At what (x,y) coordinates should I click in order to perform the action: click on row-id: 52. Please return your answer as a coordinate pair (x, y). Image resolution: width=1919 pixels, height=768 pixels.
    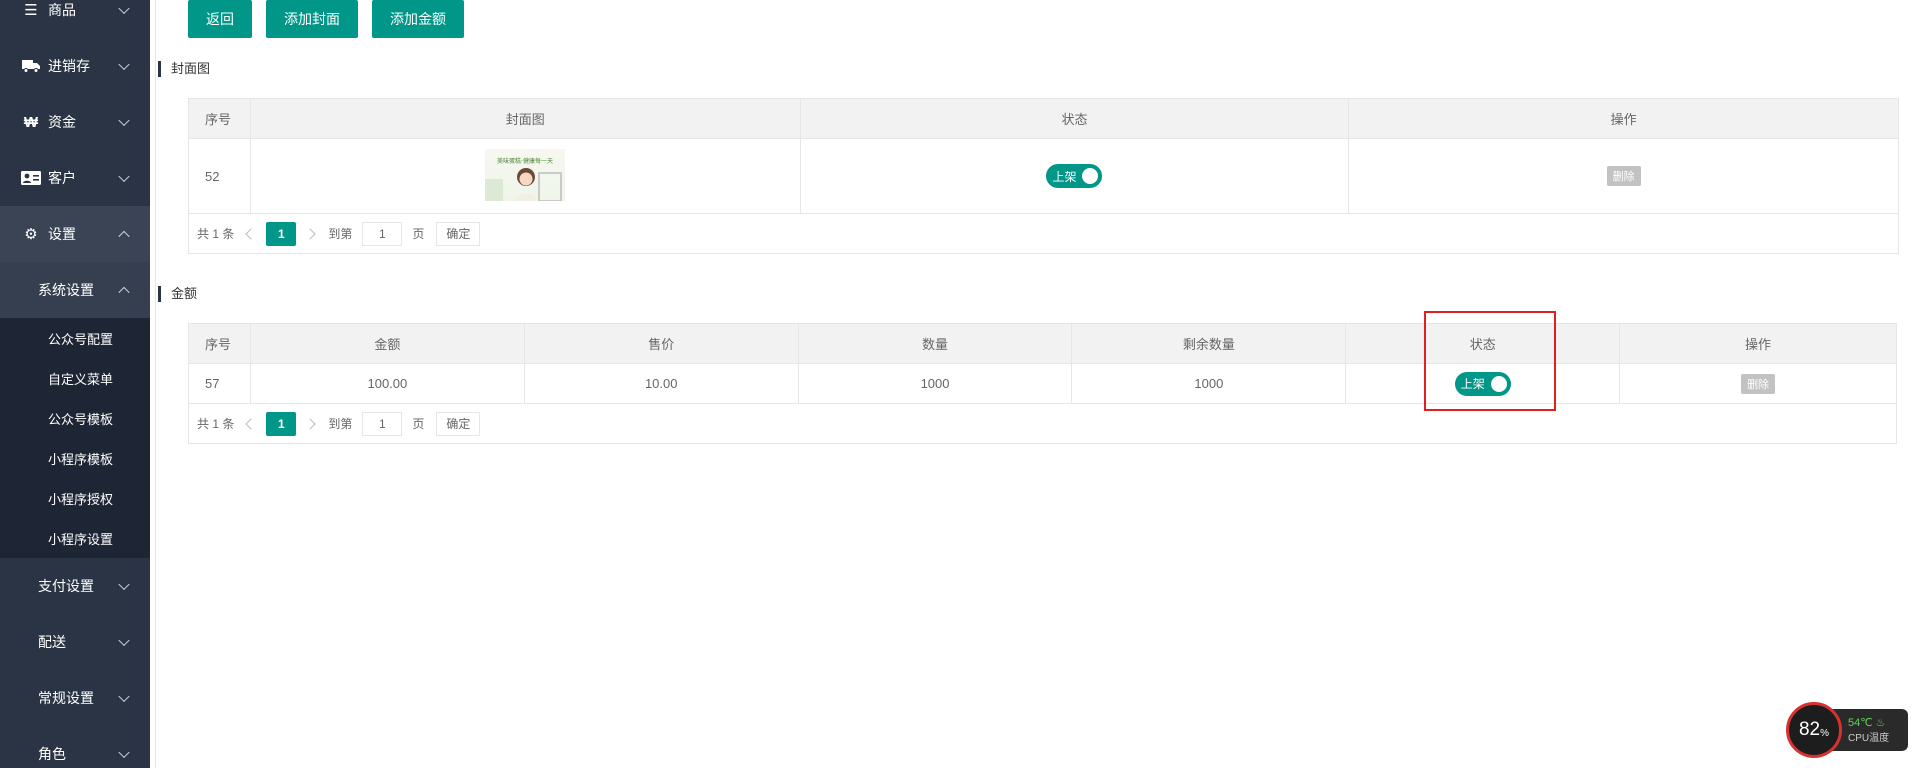
    Looking at the image, I should click on (219, 176).